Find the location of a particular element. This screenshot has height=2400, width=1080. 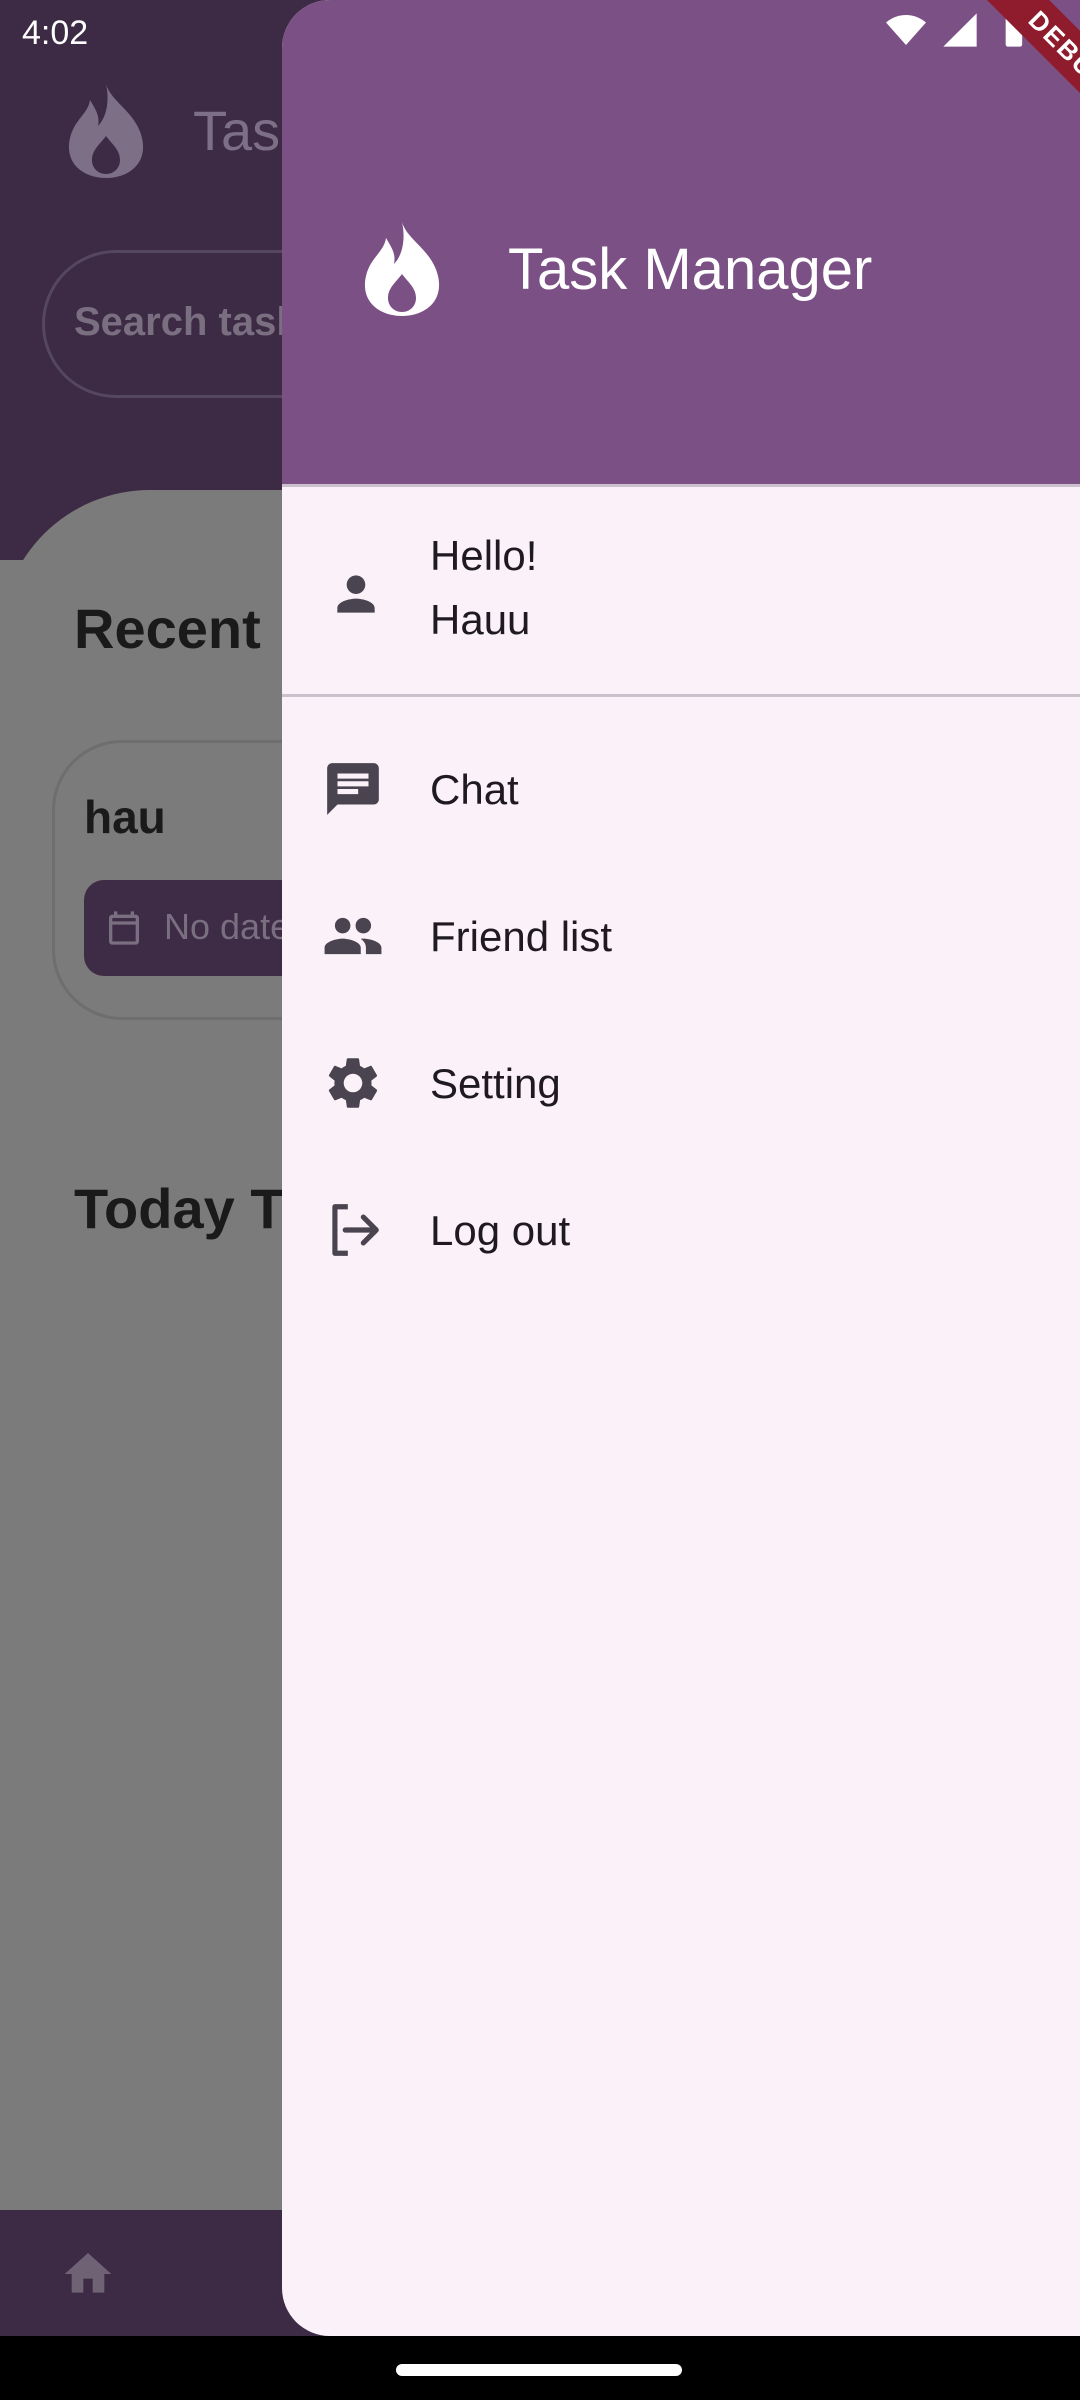

chat-icon is located at coordinates (353, 789).